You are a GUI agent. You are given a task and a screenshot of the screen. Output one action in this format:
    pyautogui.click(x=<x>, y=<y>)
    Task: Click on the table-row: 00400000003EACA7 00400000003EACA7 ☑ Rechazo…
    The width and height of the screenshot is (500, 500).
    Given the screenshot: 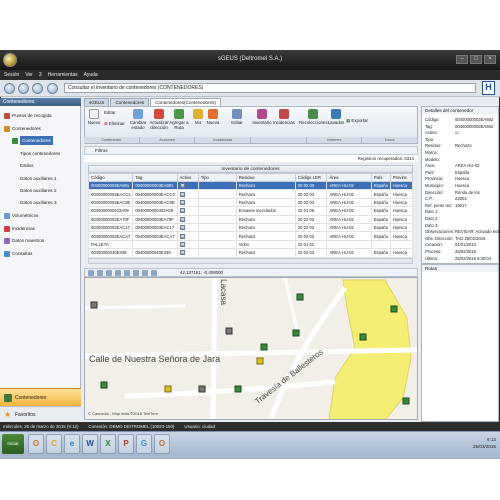 What is the action you would take?
    pyautogui.click(x=250, y=236)
    